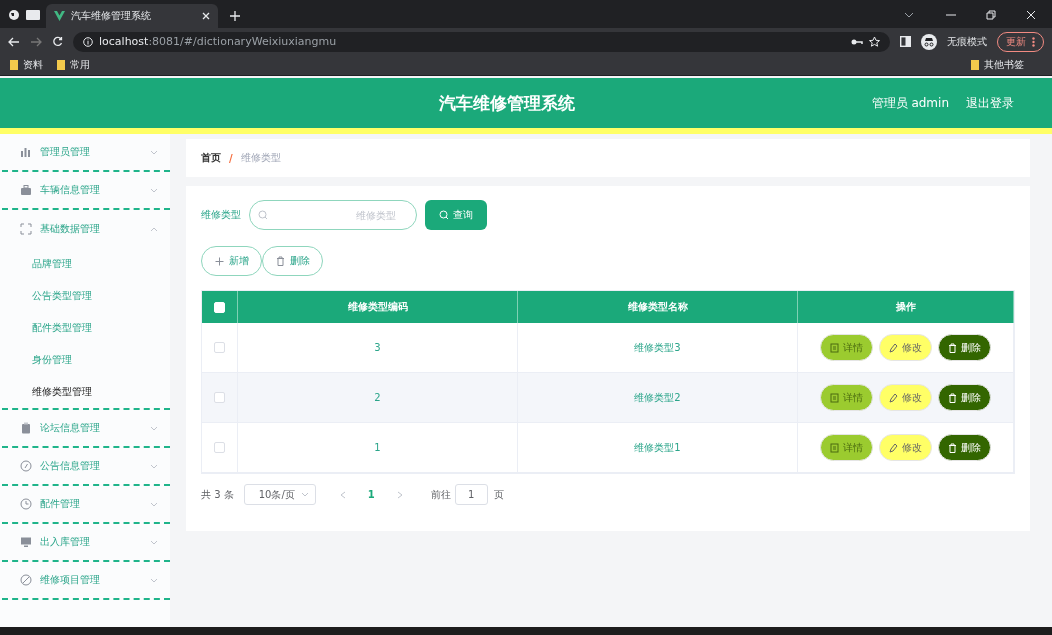 Image resolution: width=1052 pixels, height=635 pixels. I want to click on page-suffix: 页, so click(498, 494).